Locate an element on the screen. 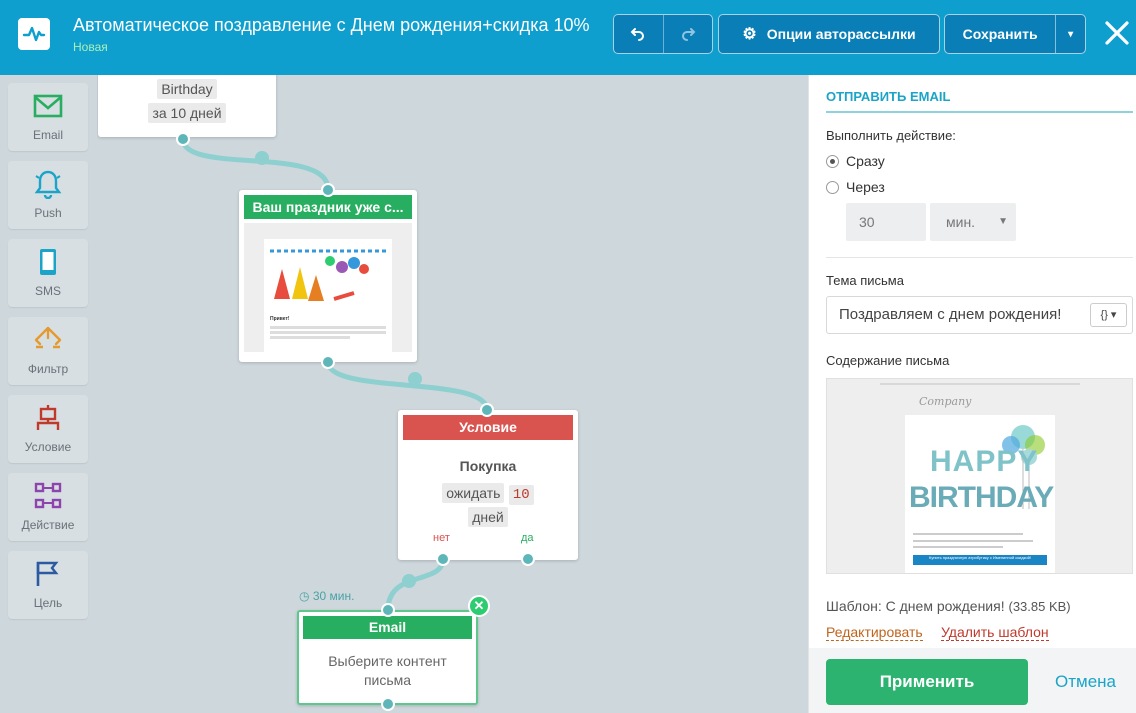  start-node-birthday: Birthday за 10 дней is located at coordinates (187, 106).